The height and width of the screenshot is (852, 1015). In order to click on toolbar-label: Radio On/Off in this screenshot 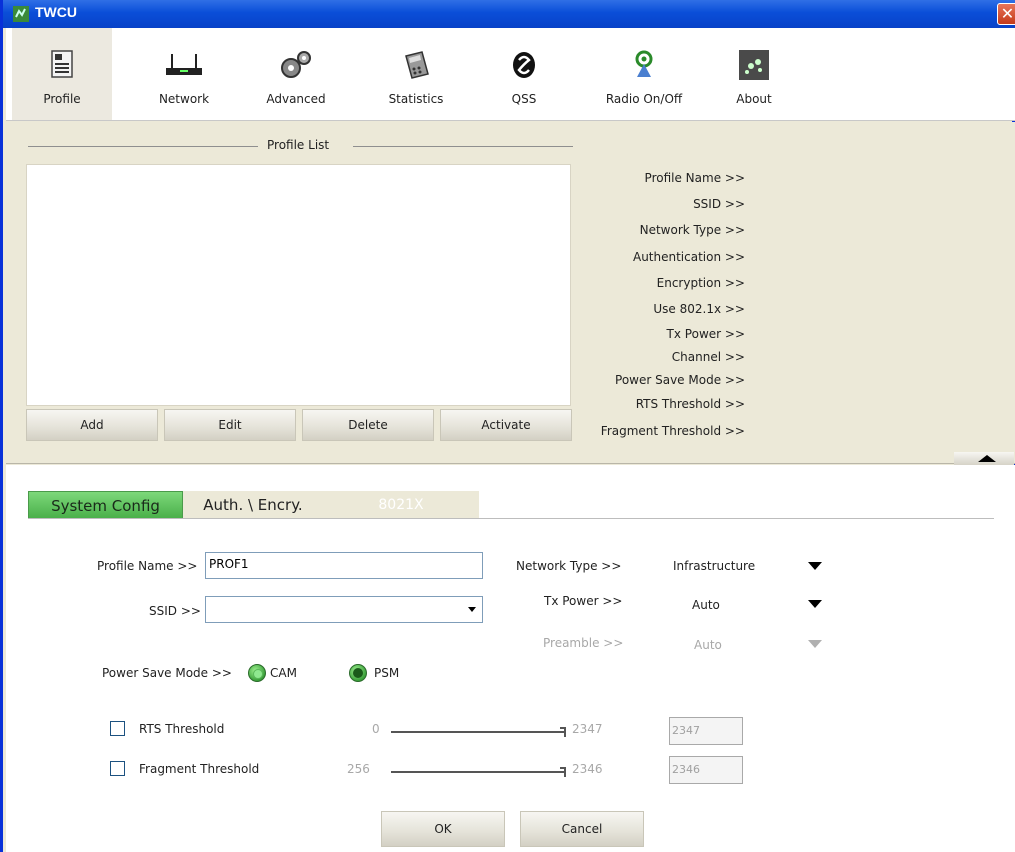, I will do `click(644, 99)`.